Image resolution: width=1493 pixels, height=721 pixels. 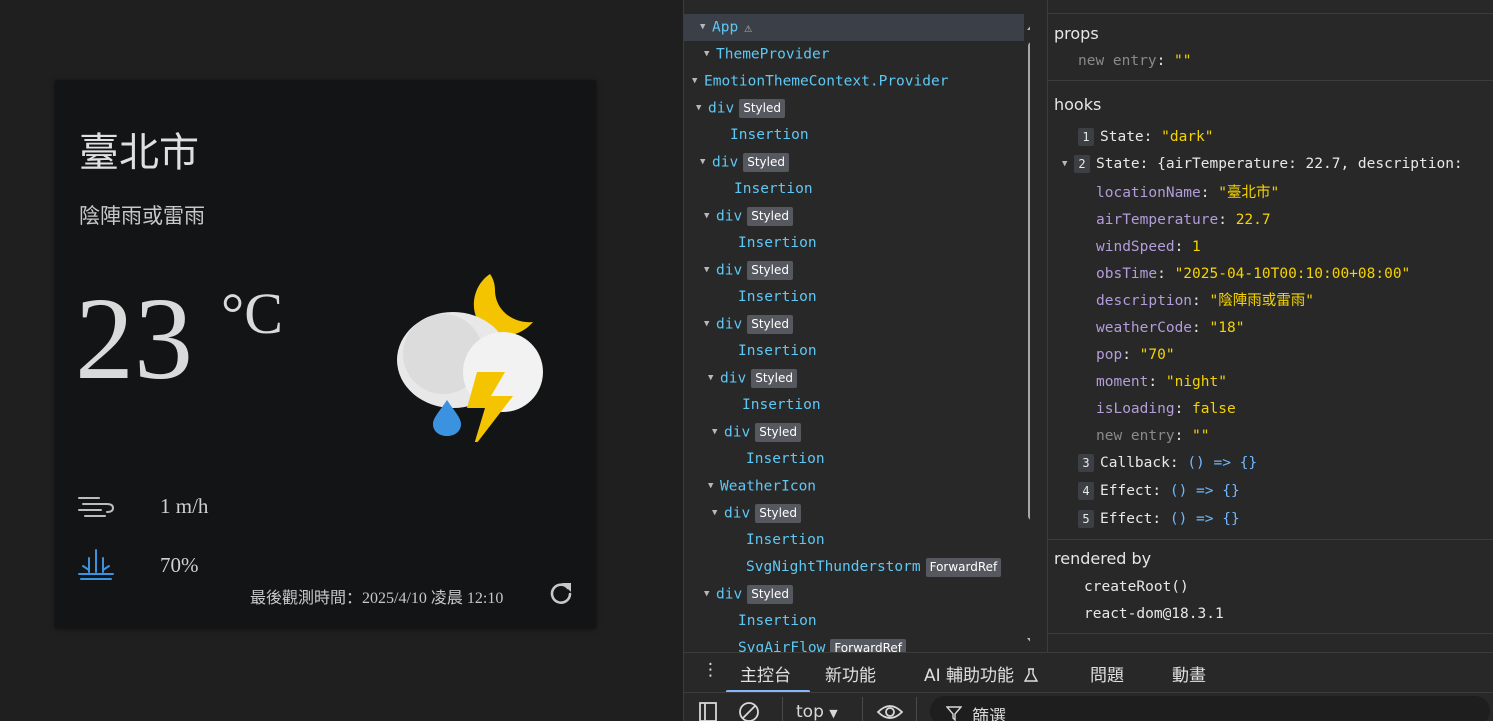 What do you see at coordinates (1210, 708) in the screenshot?
I see `filter-input: 篩選` at bounding box center [1210, 708].